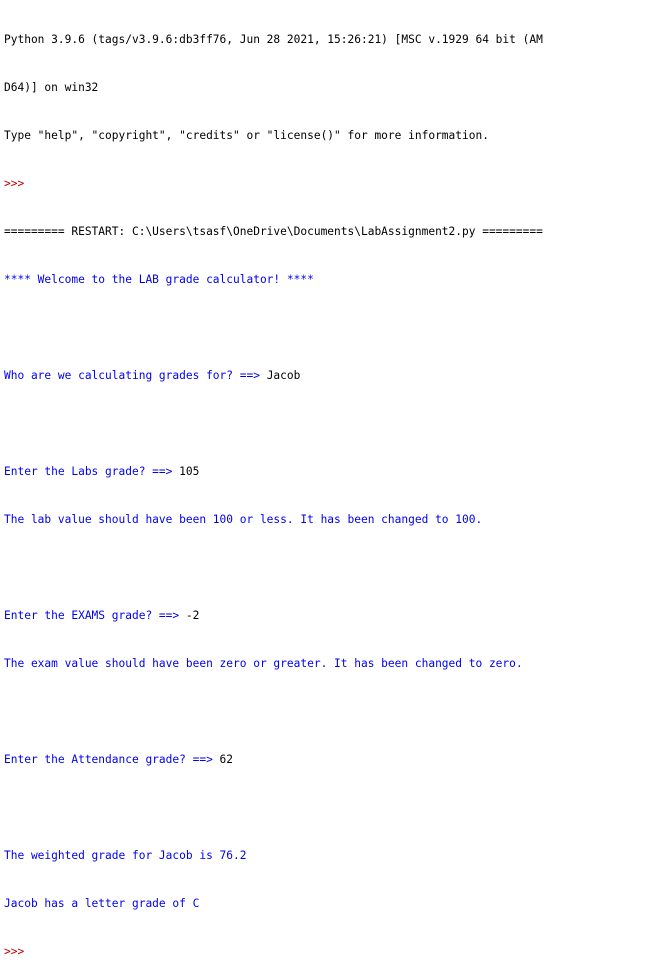 The image size is (649, 976). I want to click on name-value: Jacob, so click(283, 375).